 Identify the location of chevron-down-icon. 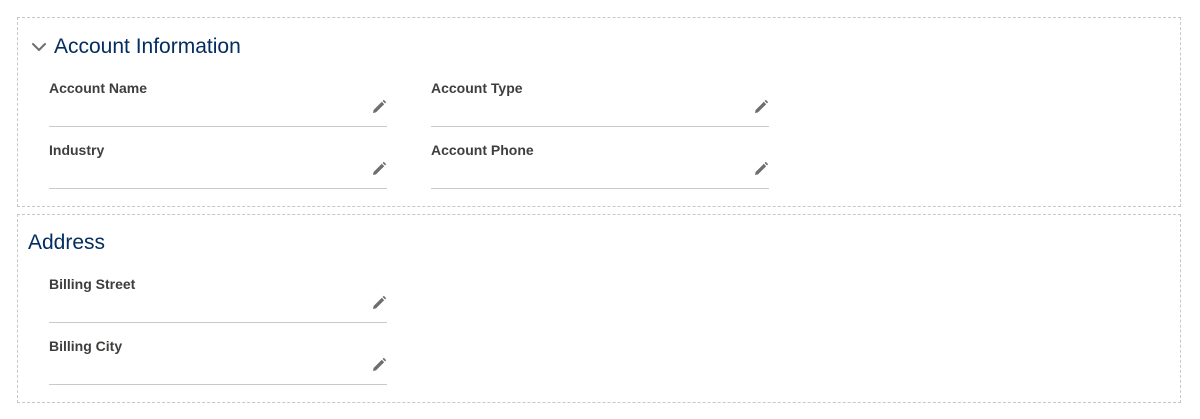
(39, 47).